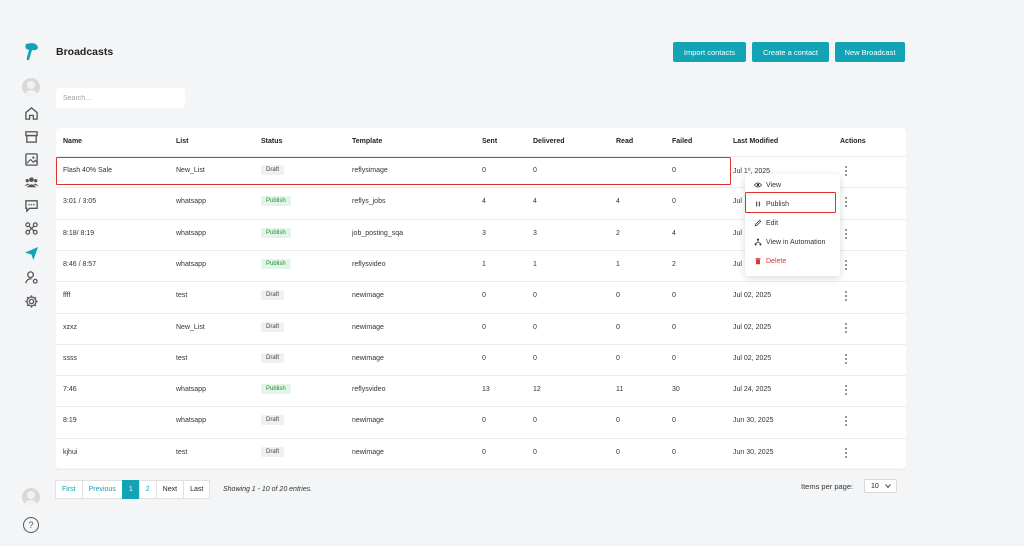 Image resolution: width=1024 pixels, height=546 pixels. Describe the element at coordinates (827, 486) in the screenshot. I see `items-per-page-label: Items per page:` at that location.